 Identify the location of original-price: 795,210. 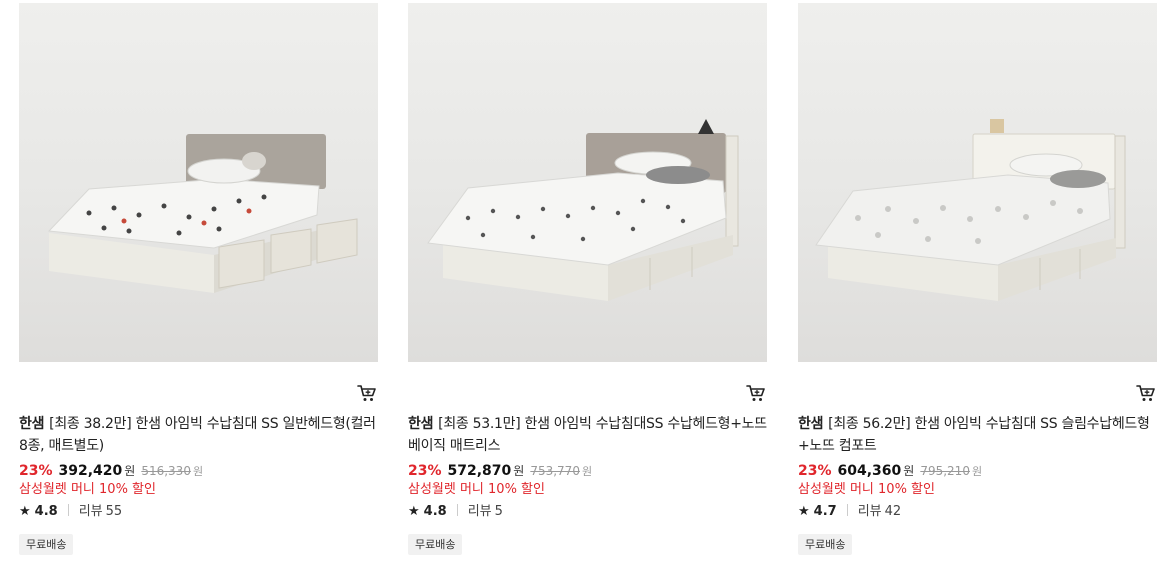
(945, 471).